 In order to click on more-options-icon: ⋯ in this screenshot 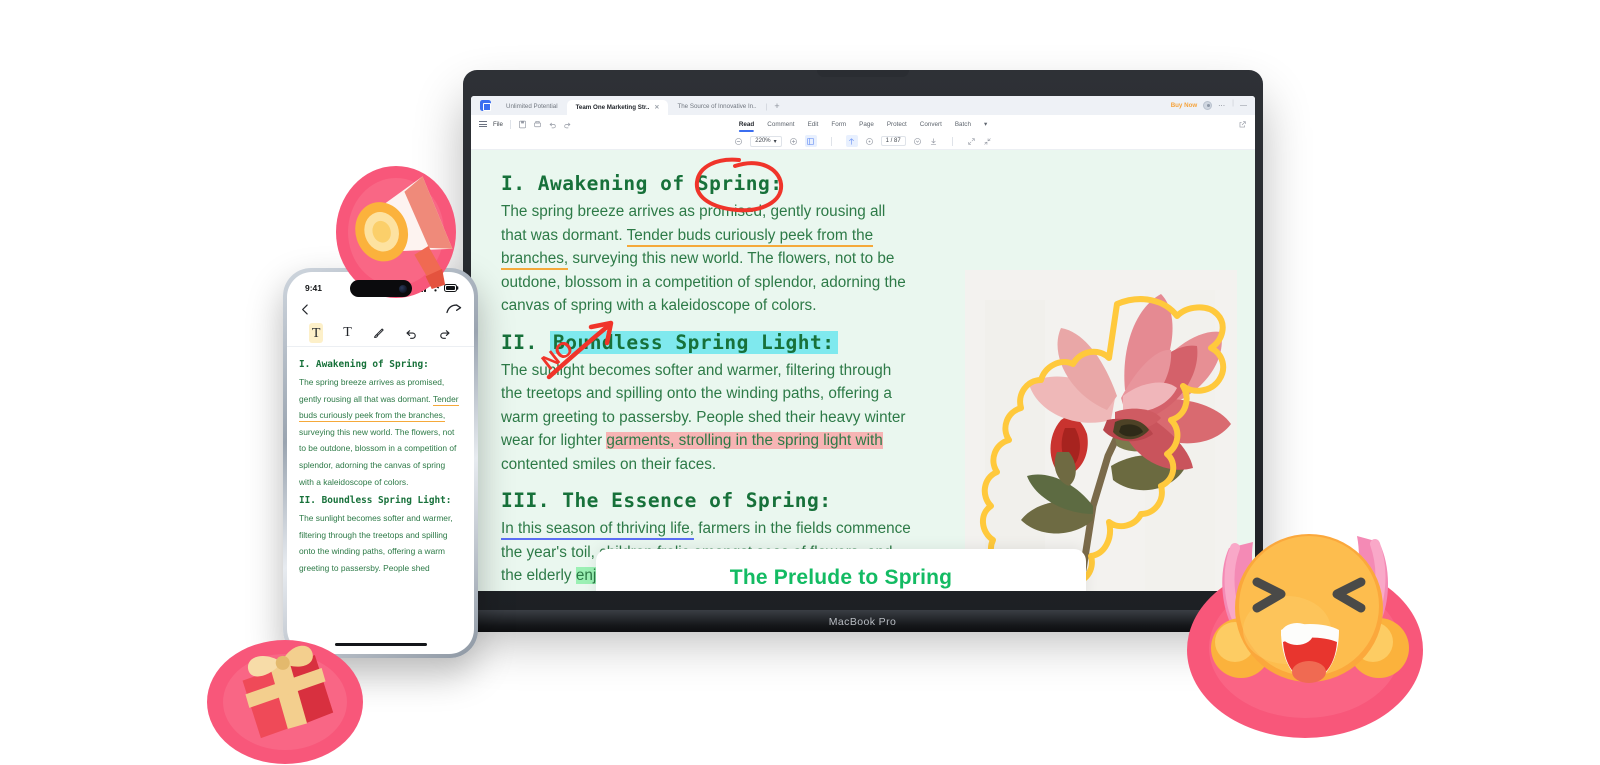, I will do `click(1222, 106)`.